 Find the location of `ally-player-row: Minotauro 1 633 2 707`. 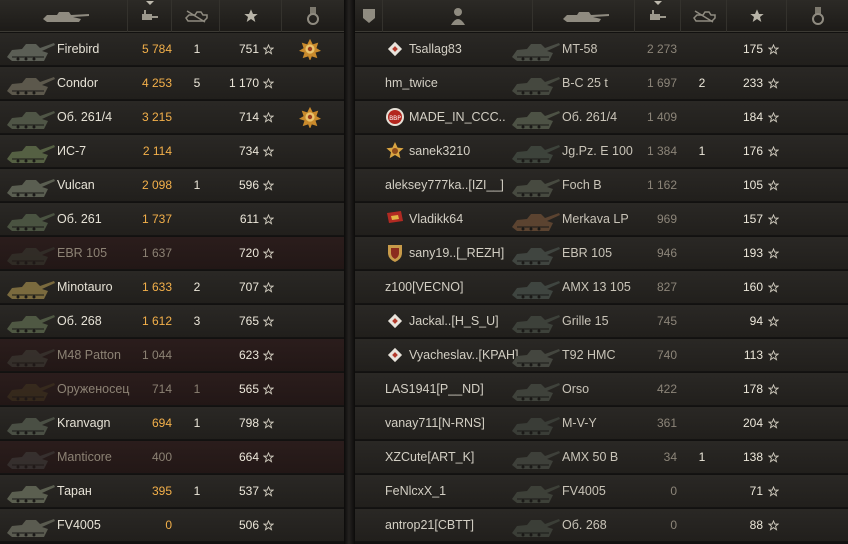

ally-player-row: Minotauro 1 633 2 707 is located at coordinates (172, 287).